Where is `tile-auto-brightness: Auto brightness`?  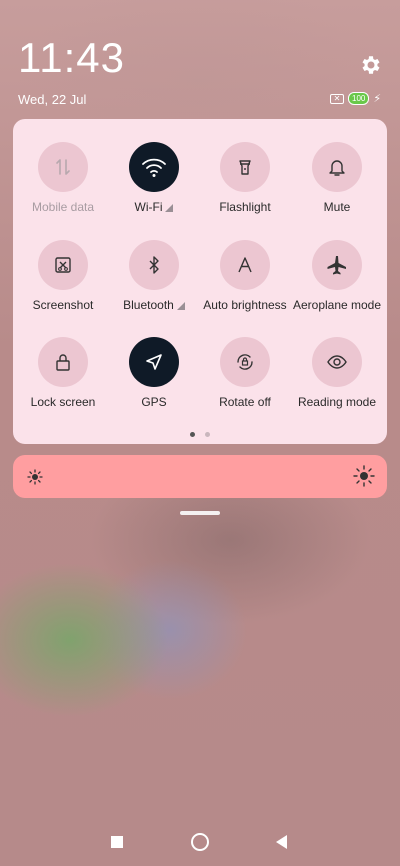 tile-auto-brightness: Auto brightness is located at coordinates (245, 276).